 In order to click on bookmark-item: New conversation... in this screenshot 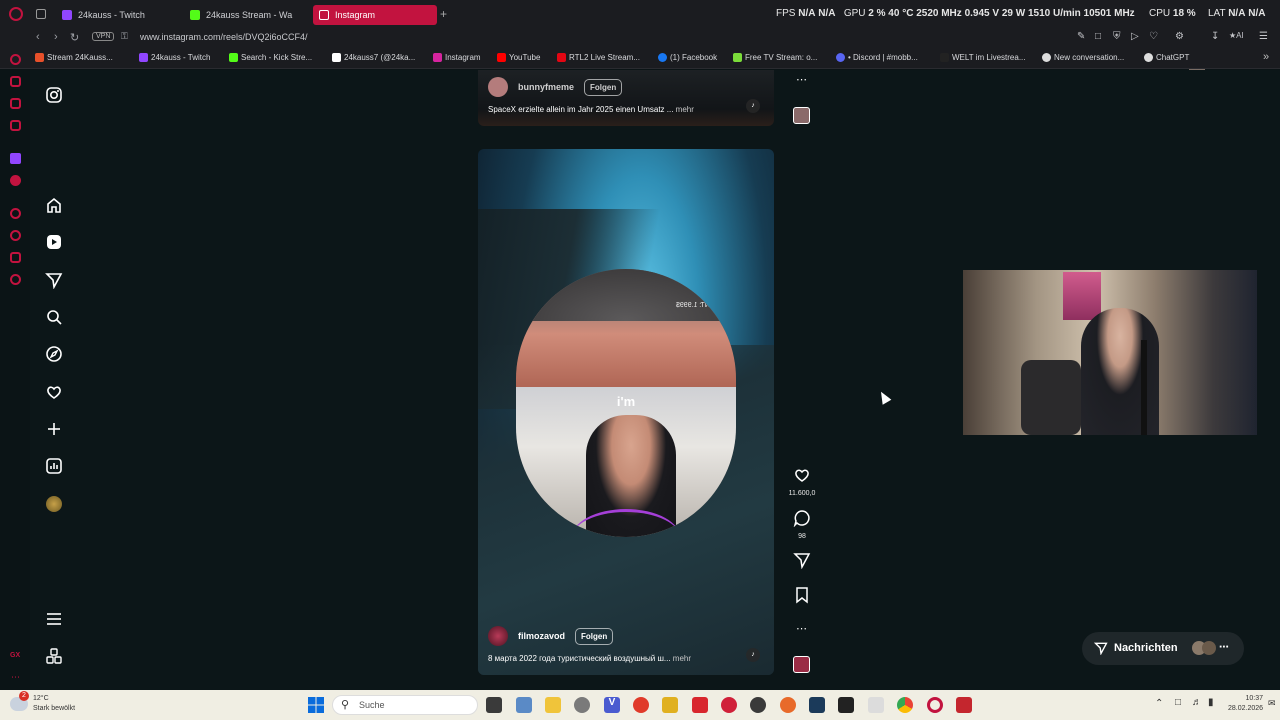, I will do `click(1083, 57)`.